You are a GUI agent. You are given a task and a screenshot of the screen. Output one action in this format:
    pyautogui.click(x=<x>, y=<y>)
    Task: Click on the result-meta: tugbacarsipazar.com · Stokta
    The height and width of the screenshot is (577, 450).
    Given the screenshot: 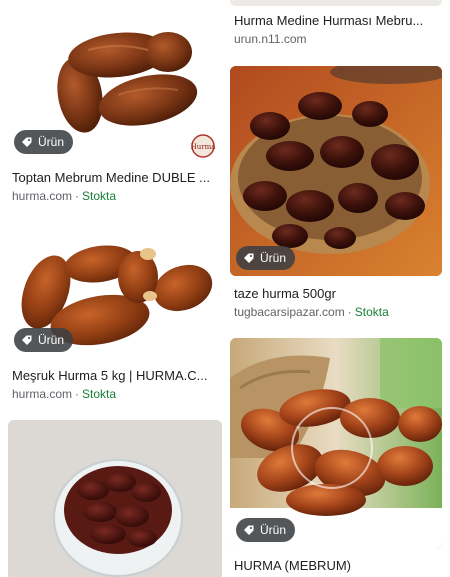 What is the action you would take?
    pyautogui.click(x=311, y=312)
    